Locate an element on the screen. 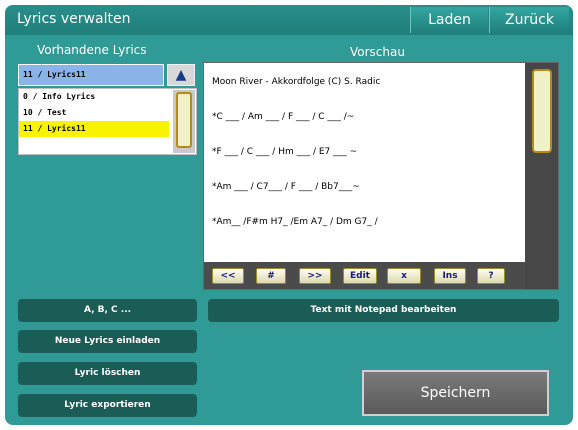 This screenshot has width=578, height=430. list-scrollbar-thumb is located at coordinates (184, 120).